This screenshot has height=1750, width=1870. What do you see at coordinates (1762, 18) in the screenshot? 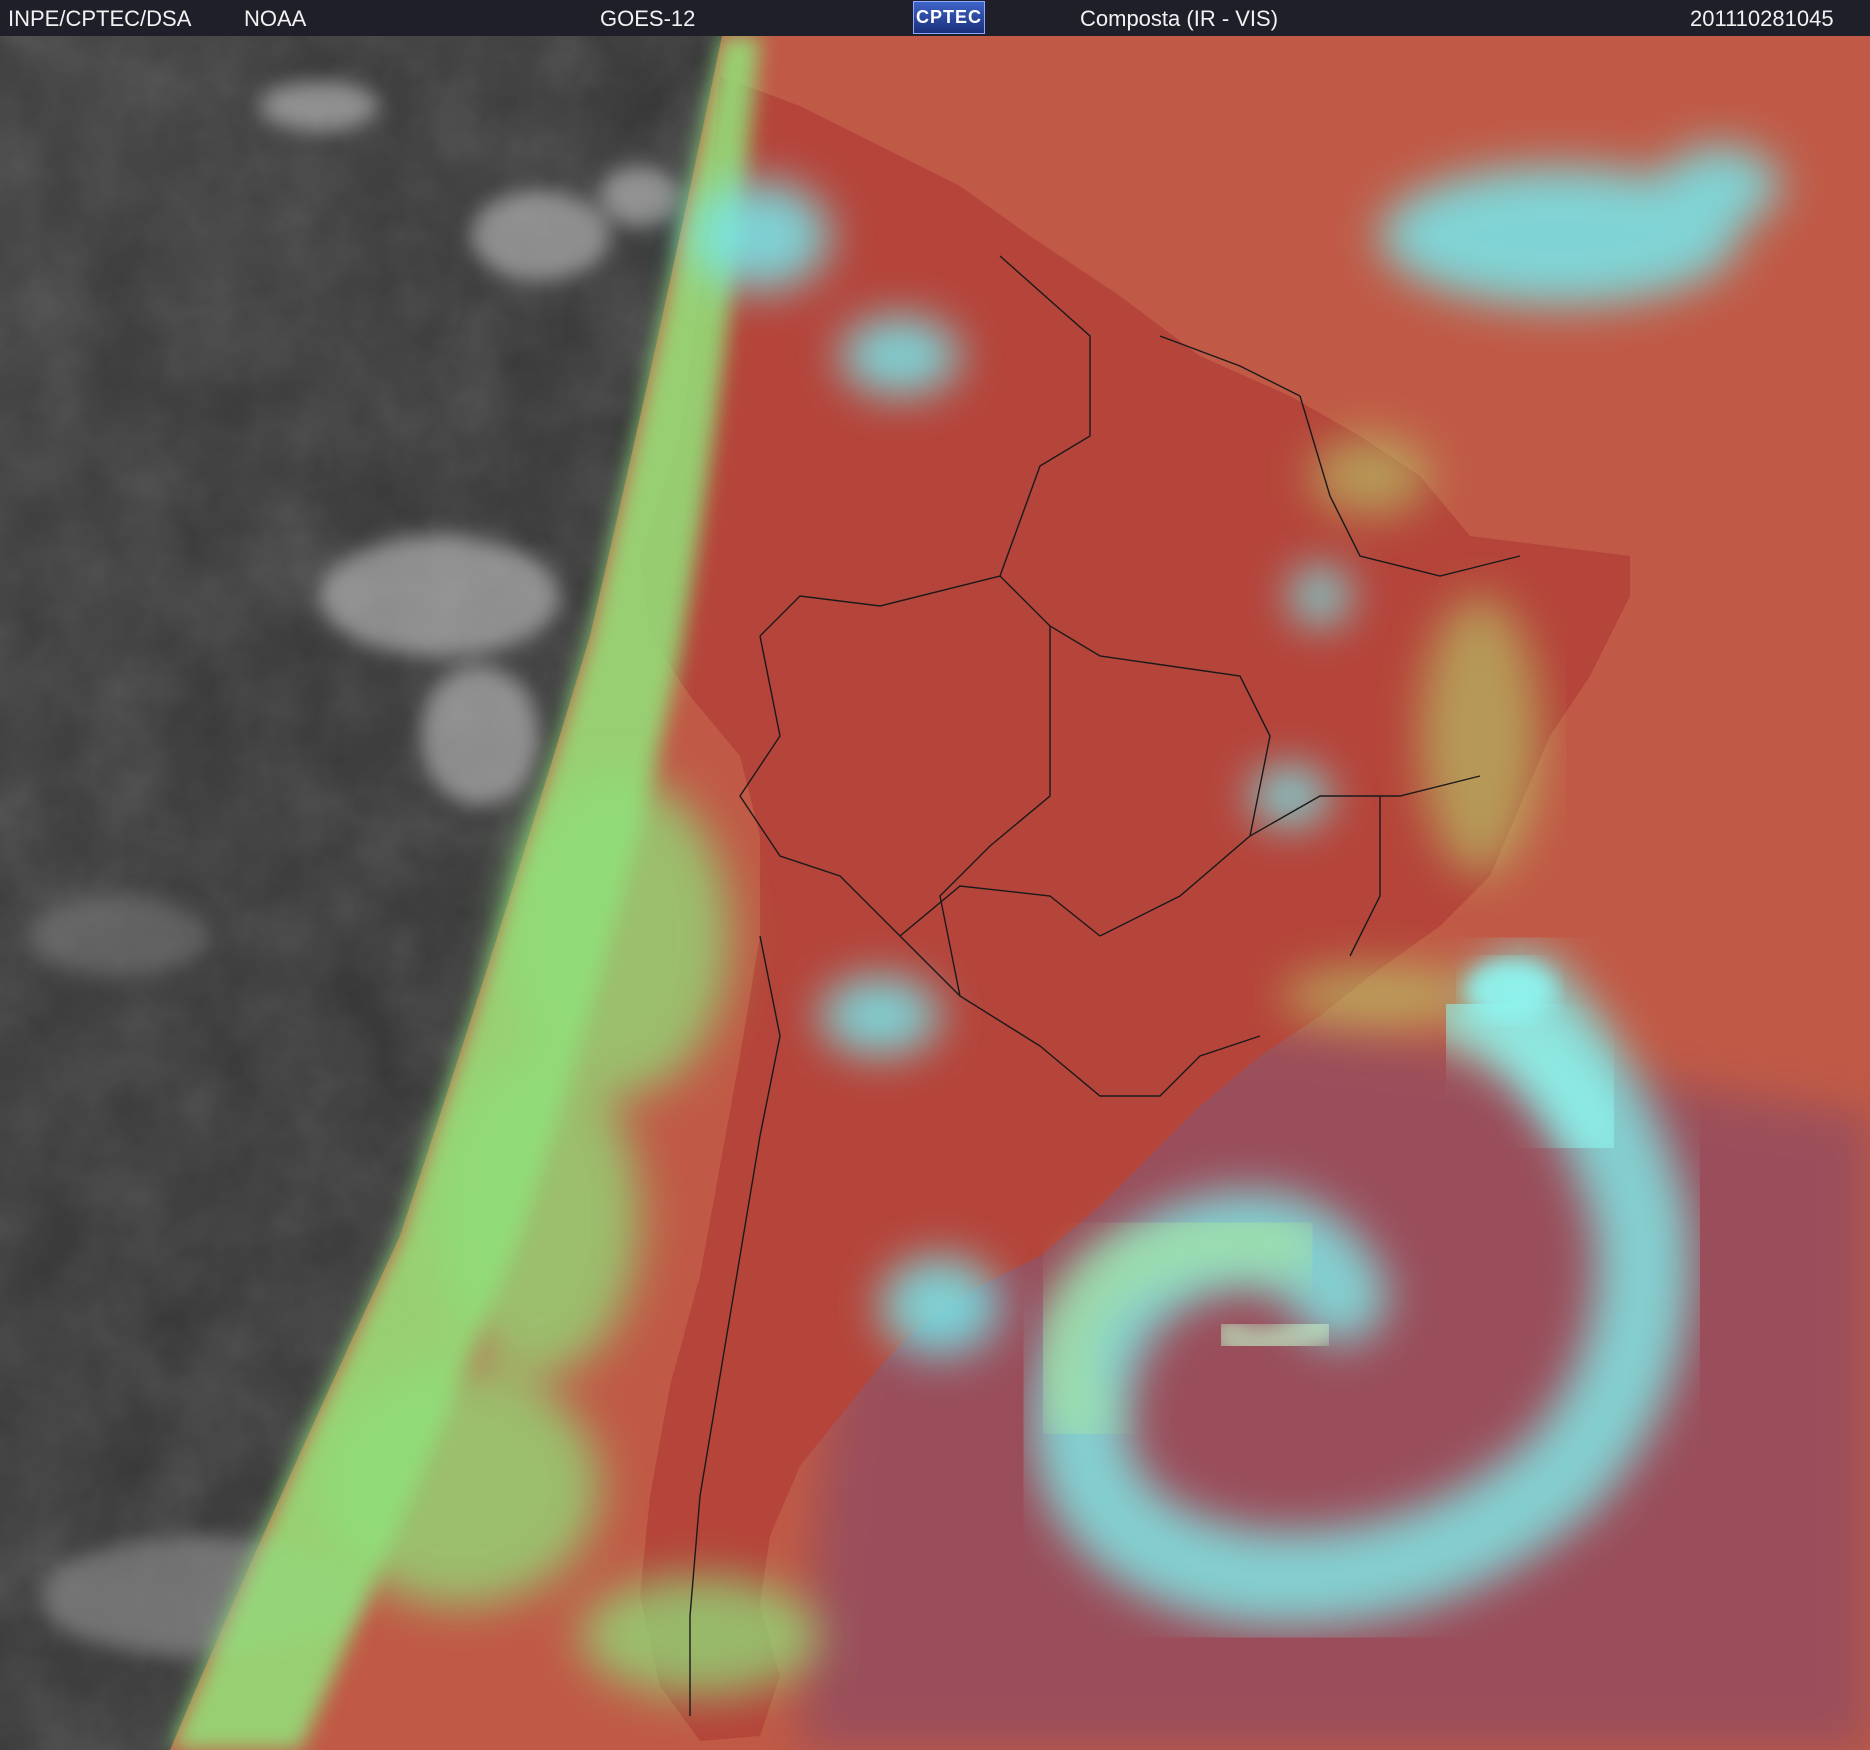
I see `timestamp-label: 201110281045` at bounding box center [1762, 18].